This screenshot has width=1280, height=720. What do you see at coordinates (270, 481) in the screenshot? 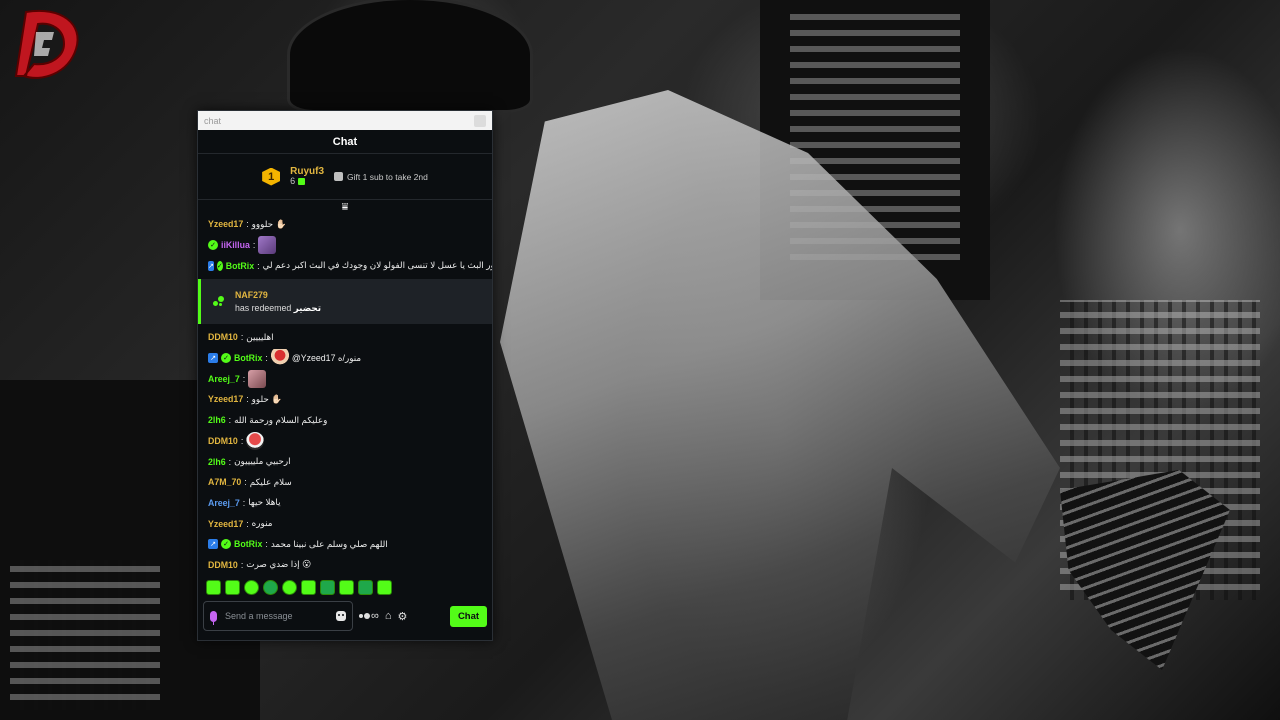
I see `message-text: سلام عليكم` at bounding box center [270, 481].